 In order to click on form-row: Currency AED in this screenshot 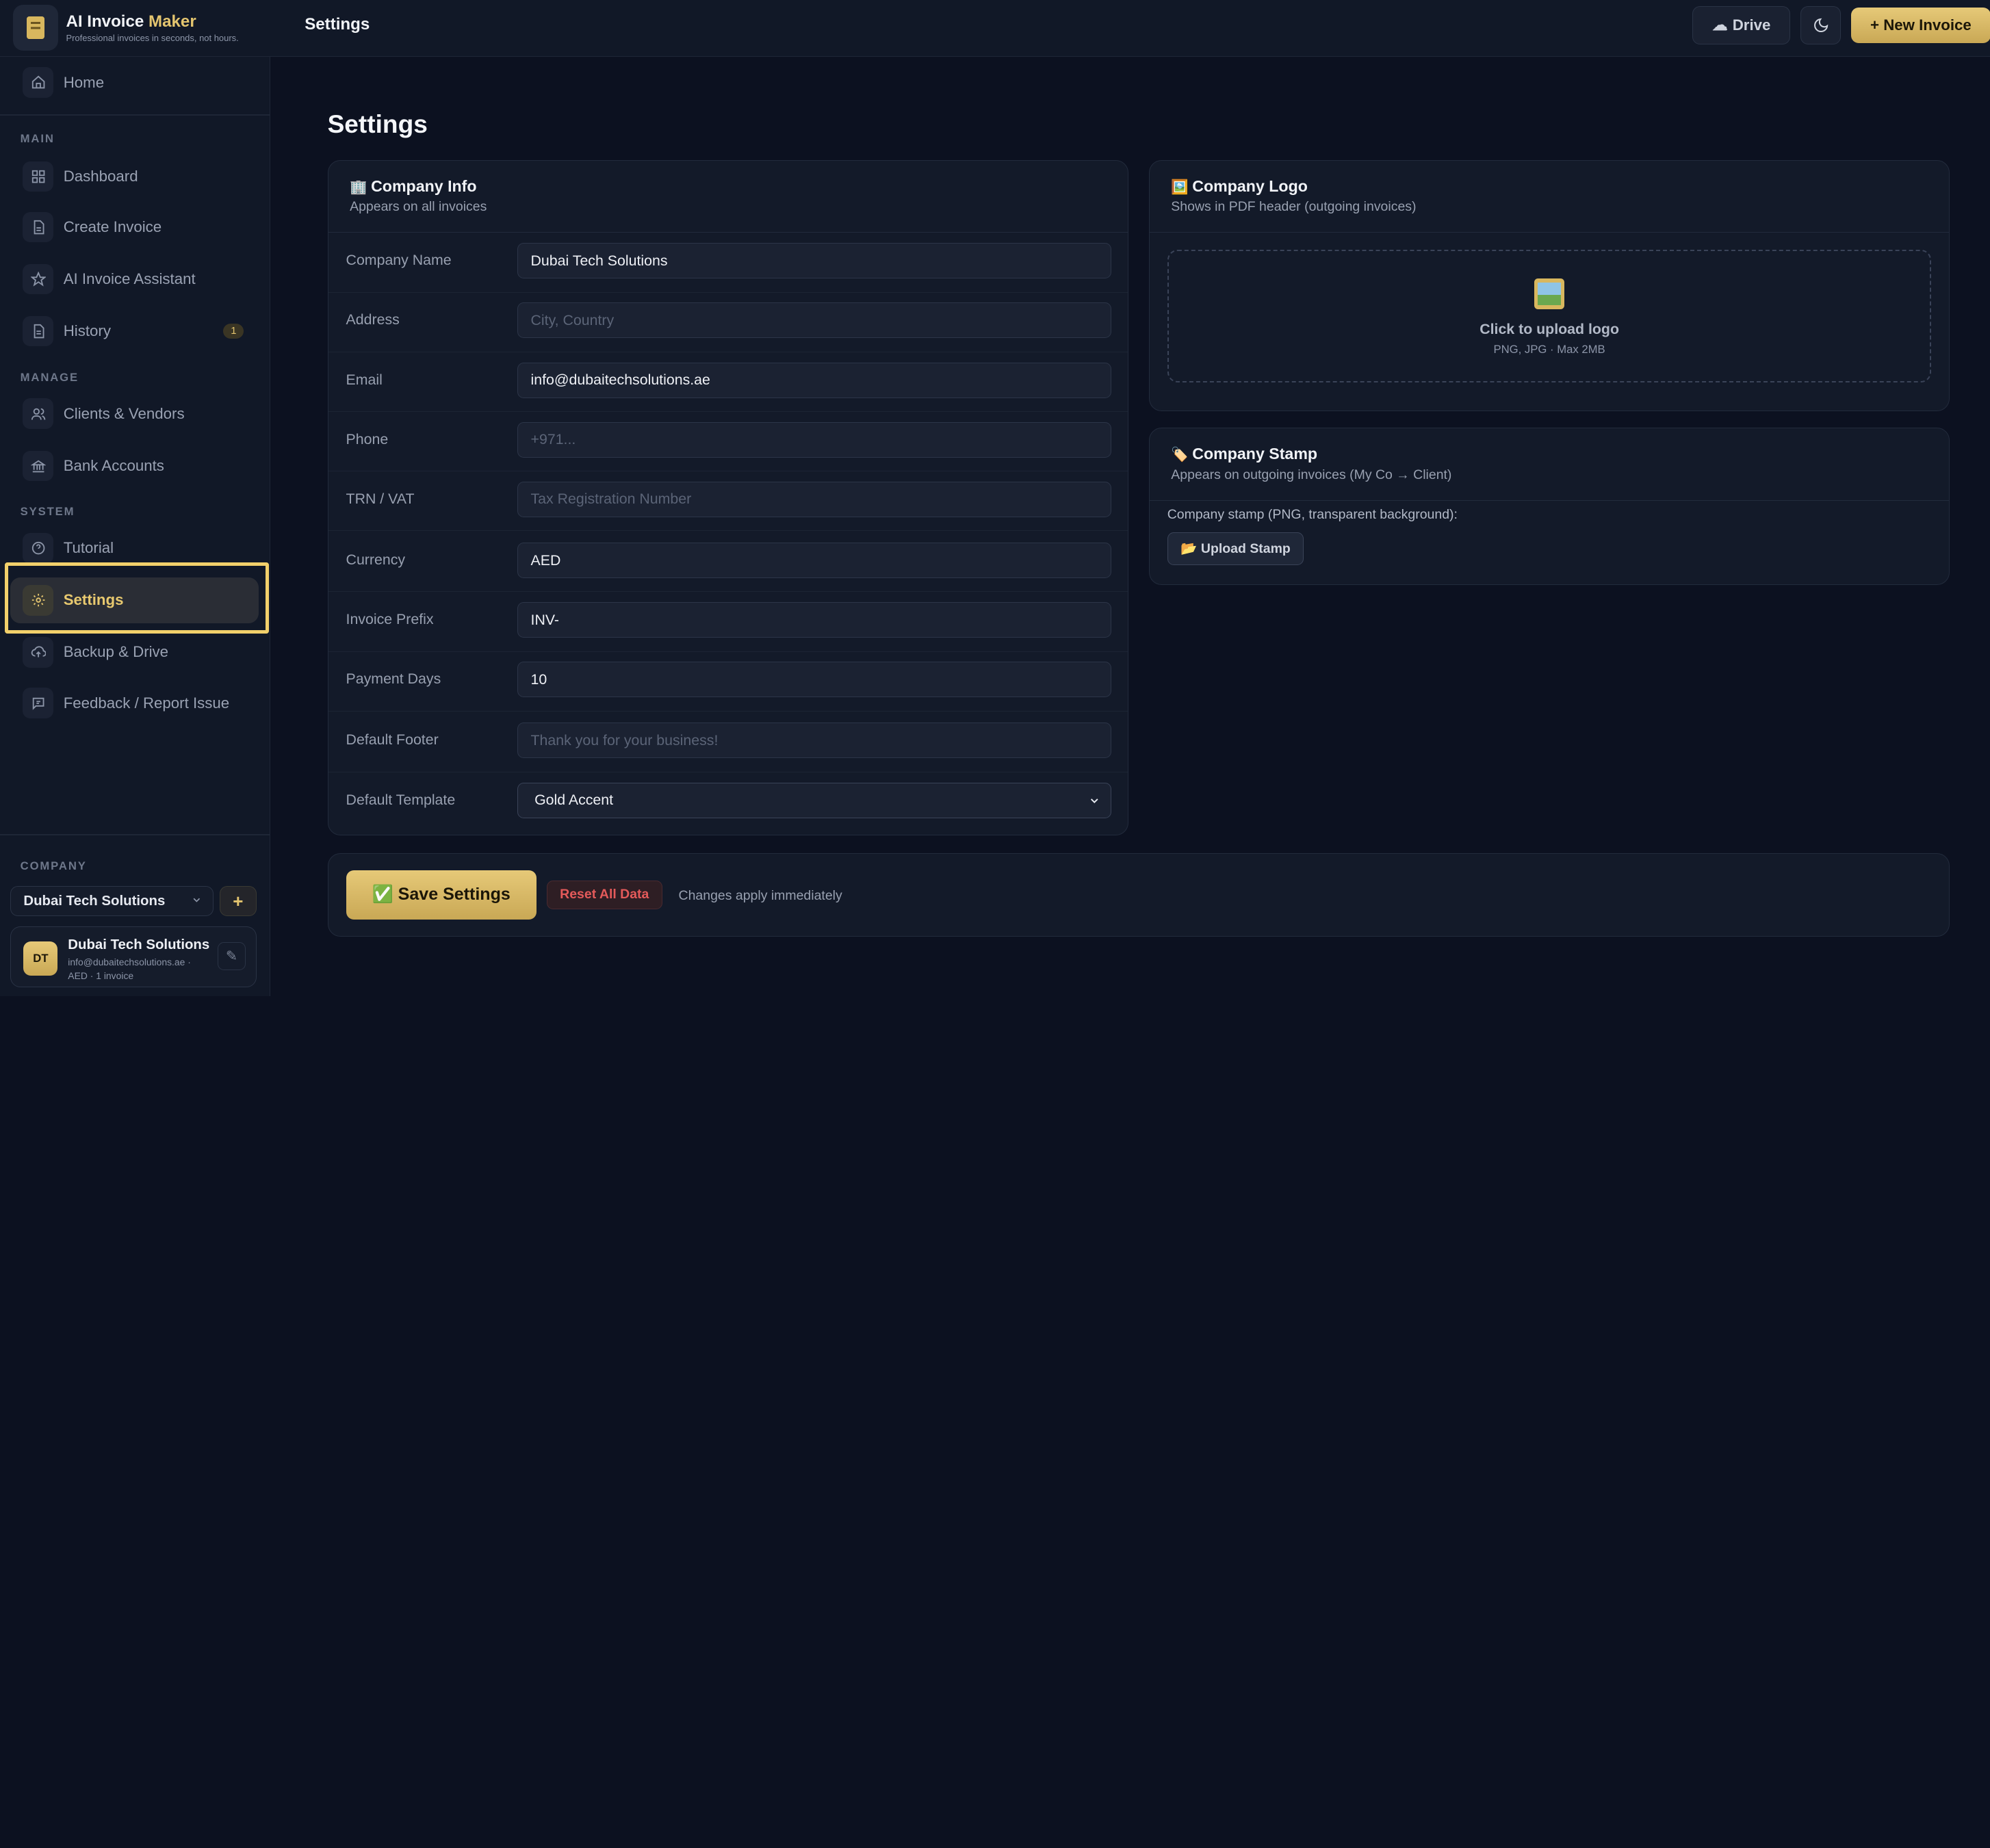, I will do `click(728, 562)`.